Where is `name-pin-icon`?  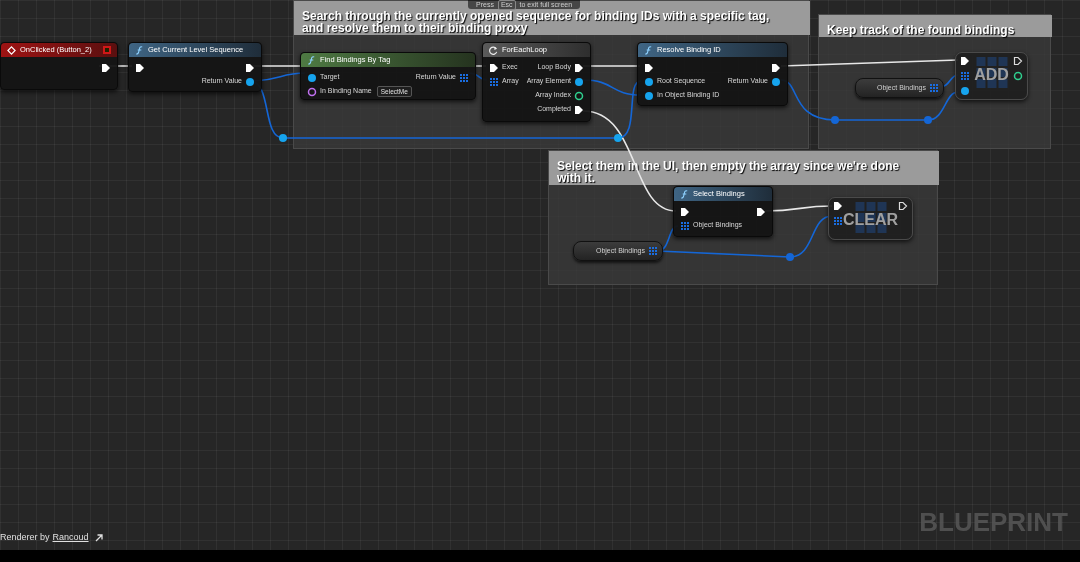 name-pin-icon is located at coordinates (312, 91).